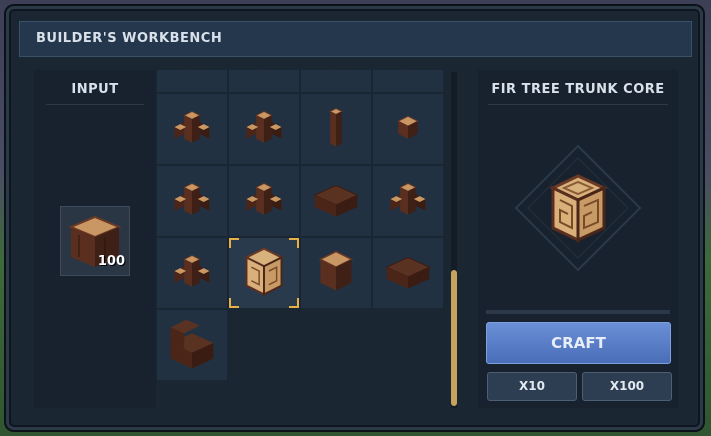 This screenshot has height=436, width=711. Describe the element at coordinates (192, 270) in the screenshot. I see `wood-cross-flat-icon` at that location.